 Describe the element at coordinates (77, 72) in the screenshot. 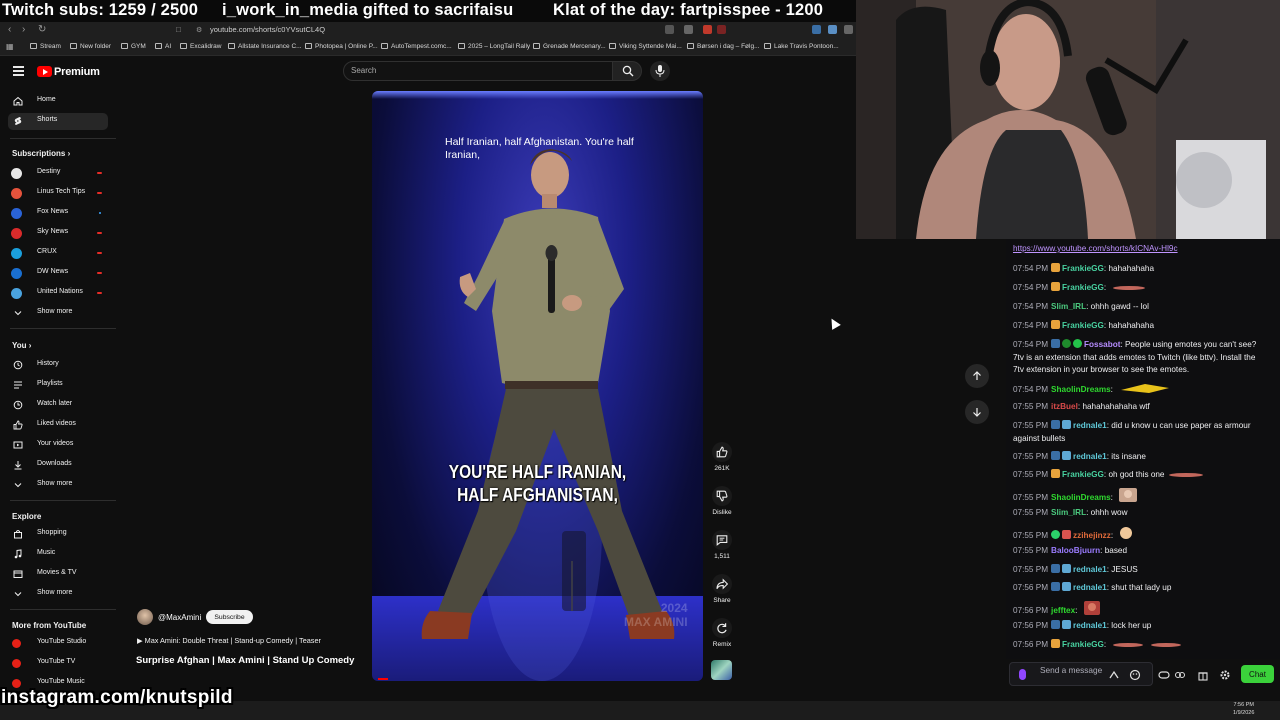

I see `youtube-brand: Premium` at that location.